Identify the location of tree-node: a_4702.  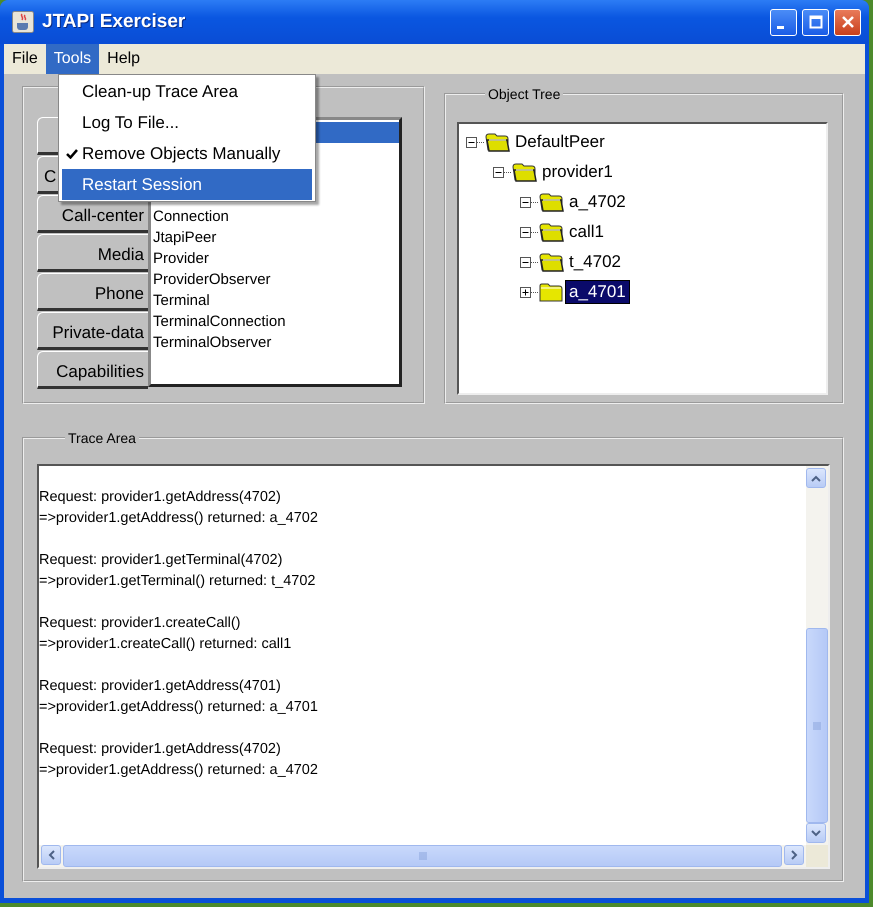
(597, 202).